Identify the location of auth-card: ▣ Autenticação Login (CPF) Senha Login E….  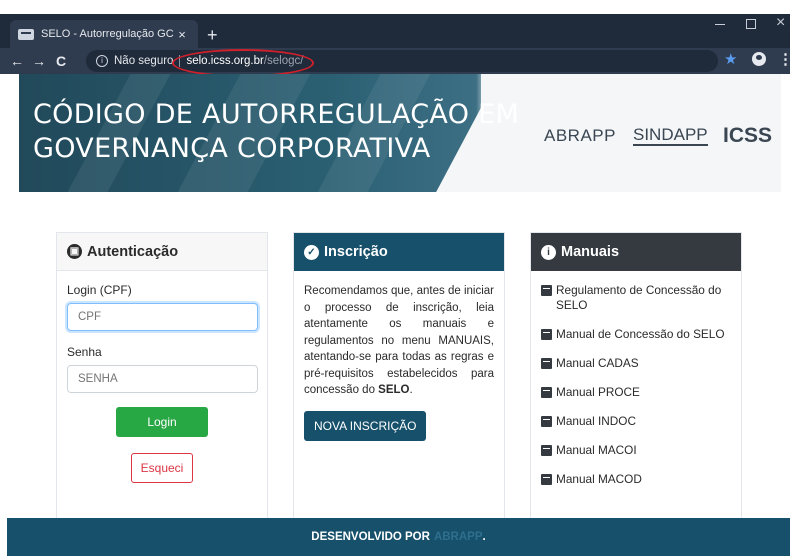
(162, 379).